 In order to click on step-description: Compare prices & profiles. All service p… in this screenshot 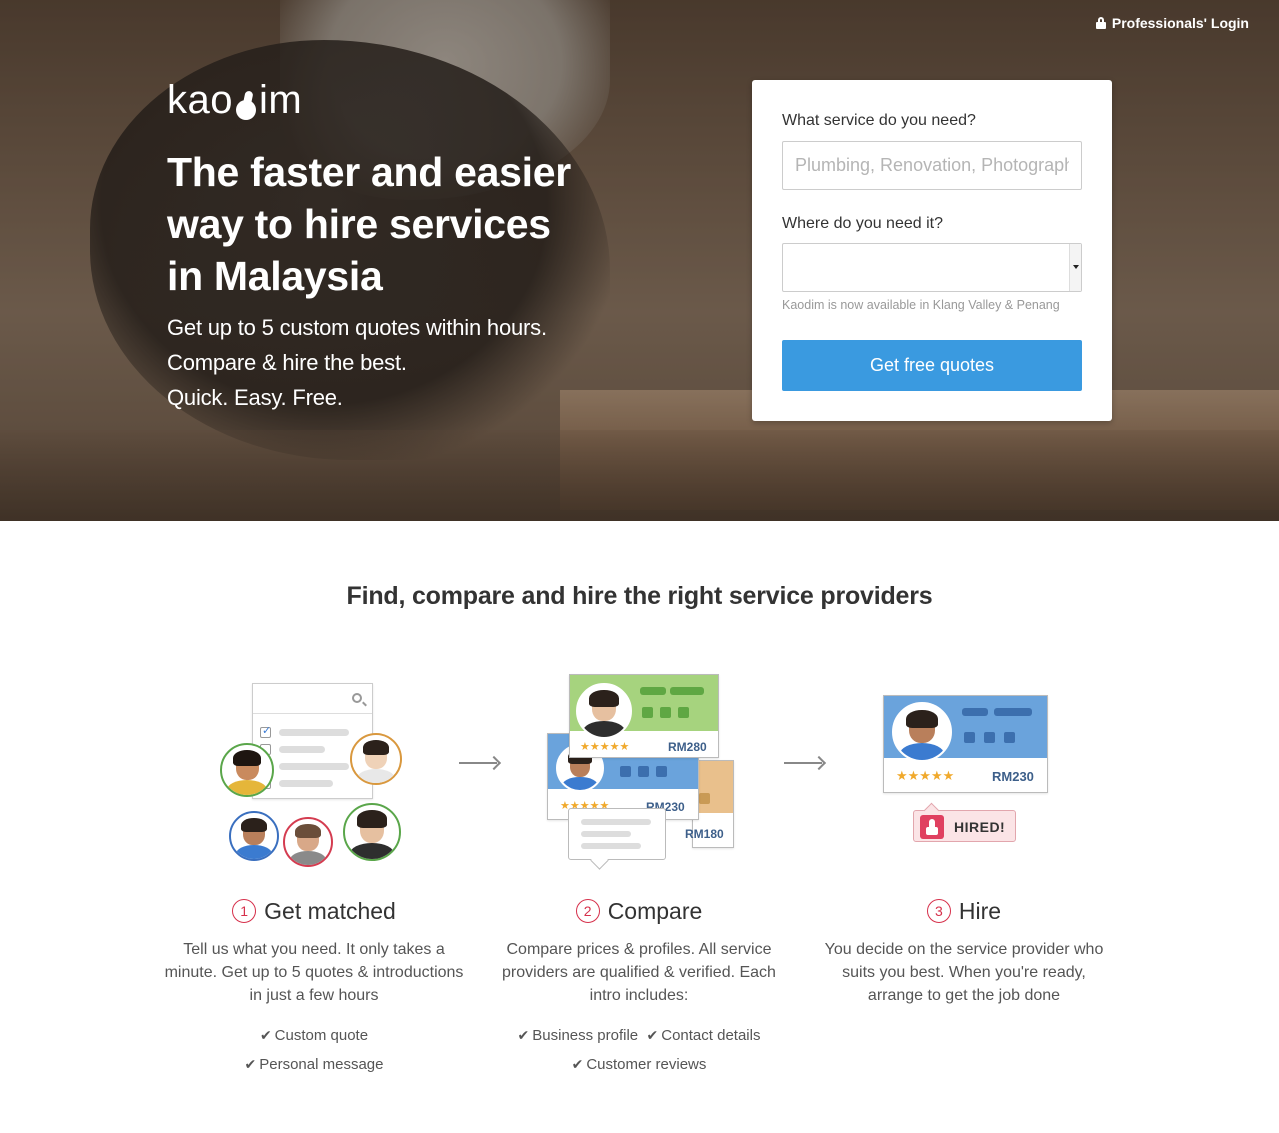, I will do `click(639, 972)`.